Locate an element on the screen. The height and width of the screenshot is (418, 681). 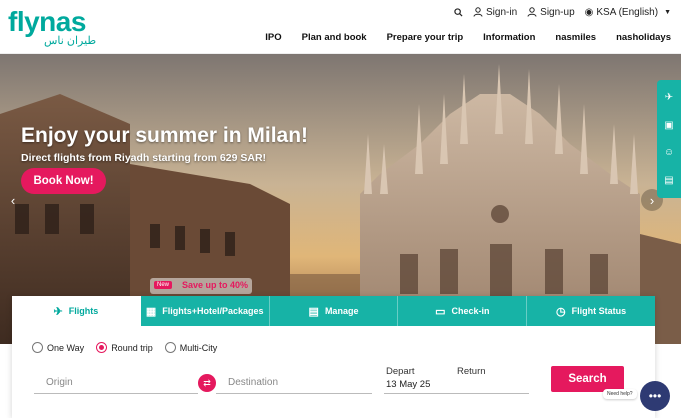
tab-label: Flight Status is located at coordinates (599, 311).